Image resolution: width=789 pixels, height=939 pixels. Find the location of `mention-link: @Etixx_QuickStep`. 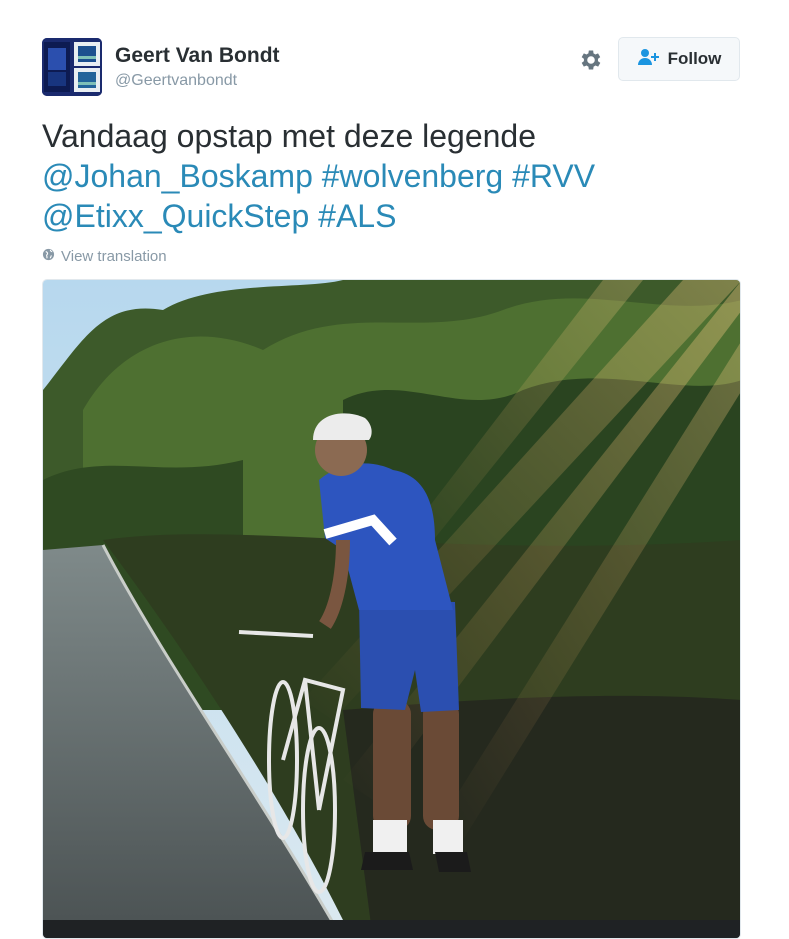

mention-link: @Etixx_QuickStep is located at coordinates (175, 216).